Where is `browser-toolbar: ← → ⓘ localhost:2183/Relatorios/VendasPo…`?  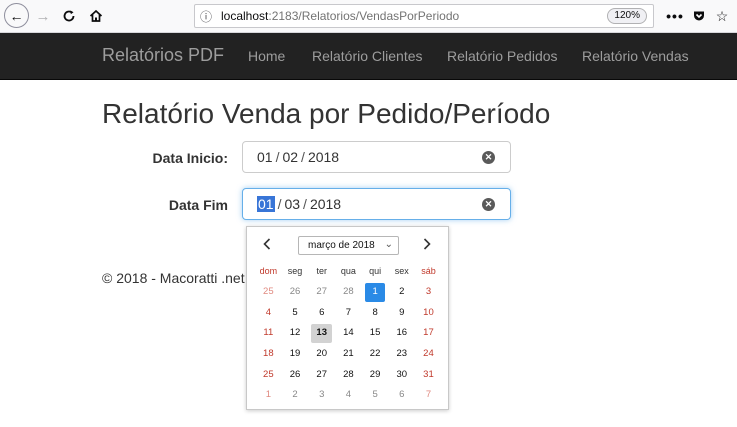
browser-toolbar: ← → ⓘ localhost:2183/Relatorios/VendasPo… is located at coordinates (368, 16).